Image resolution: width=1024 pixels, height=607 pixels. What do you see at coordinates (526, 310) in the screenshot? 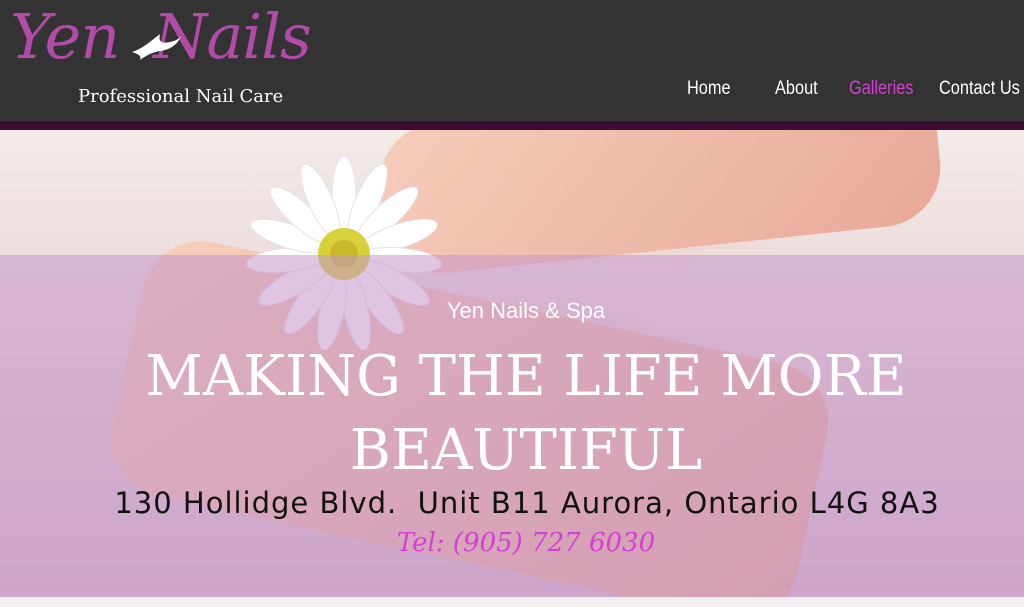
I see `hero-subtitle: Yen Nails & Spa` at bounding box center [526, 310].